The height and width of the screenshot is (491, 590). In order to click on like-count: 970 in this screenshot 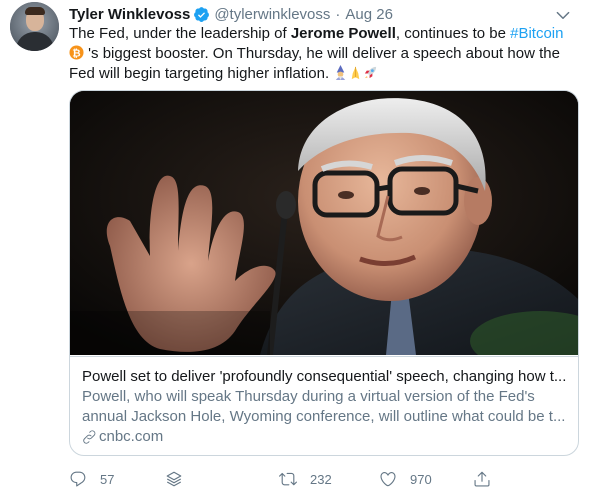, I will do `click(421, 479)`.